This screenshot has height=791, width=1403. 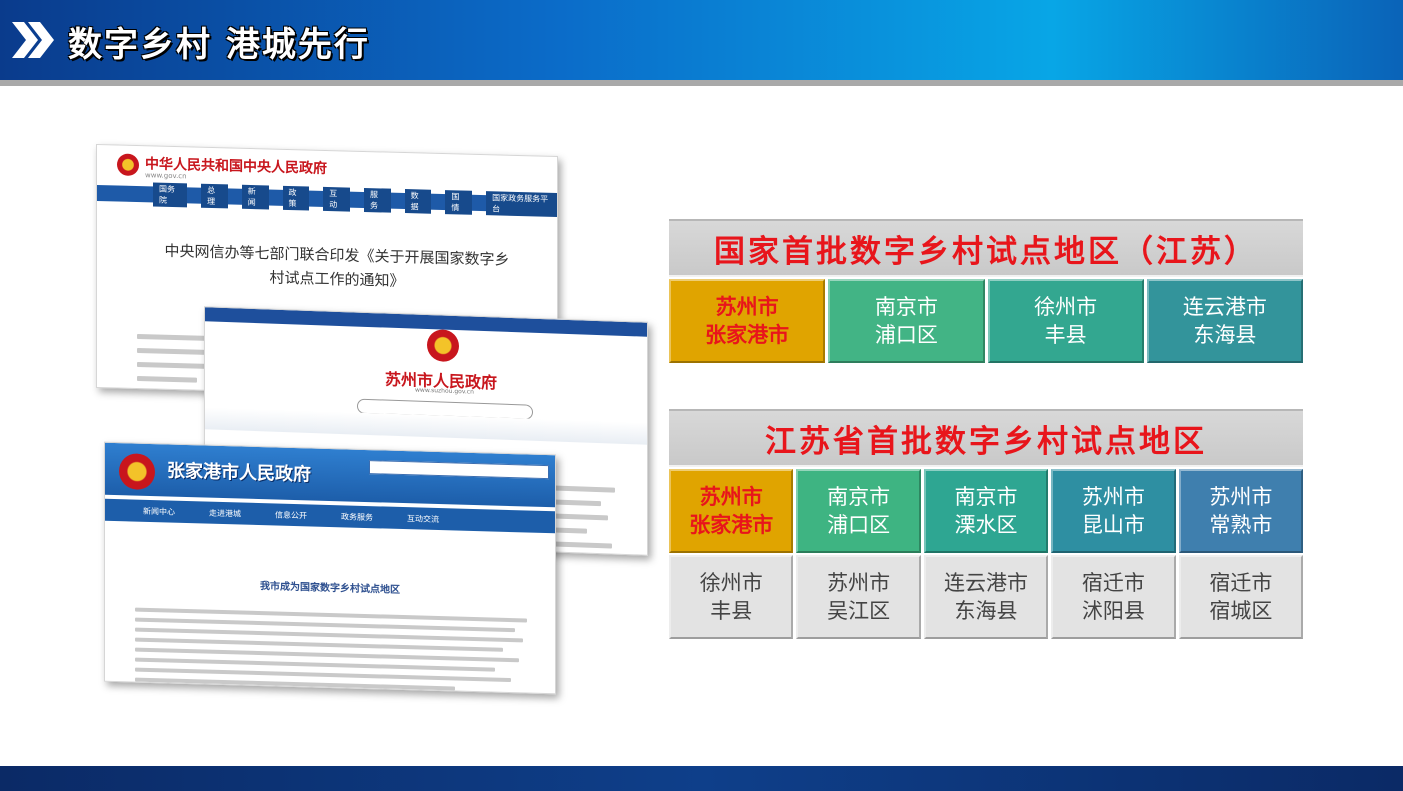 I want to click on page-title: 数字乡村 港城先行, so click(x=219, y=45).